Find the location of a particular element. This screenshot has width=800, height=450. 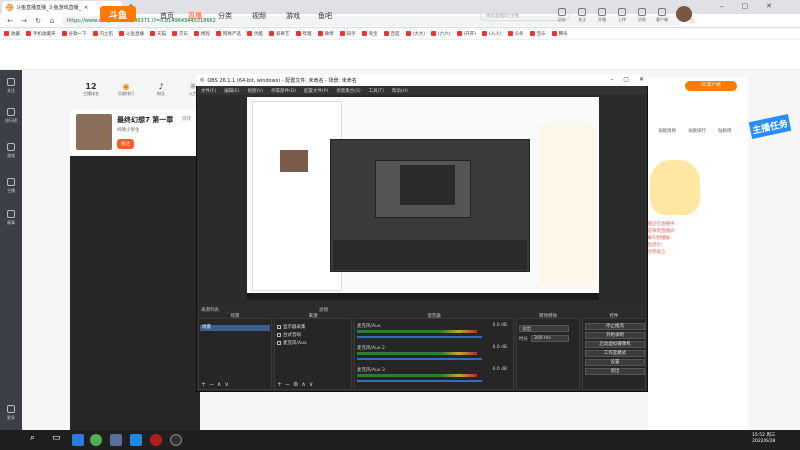

douyu-logo: 斗鱼 is located at coordinates (118, 14).